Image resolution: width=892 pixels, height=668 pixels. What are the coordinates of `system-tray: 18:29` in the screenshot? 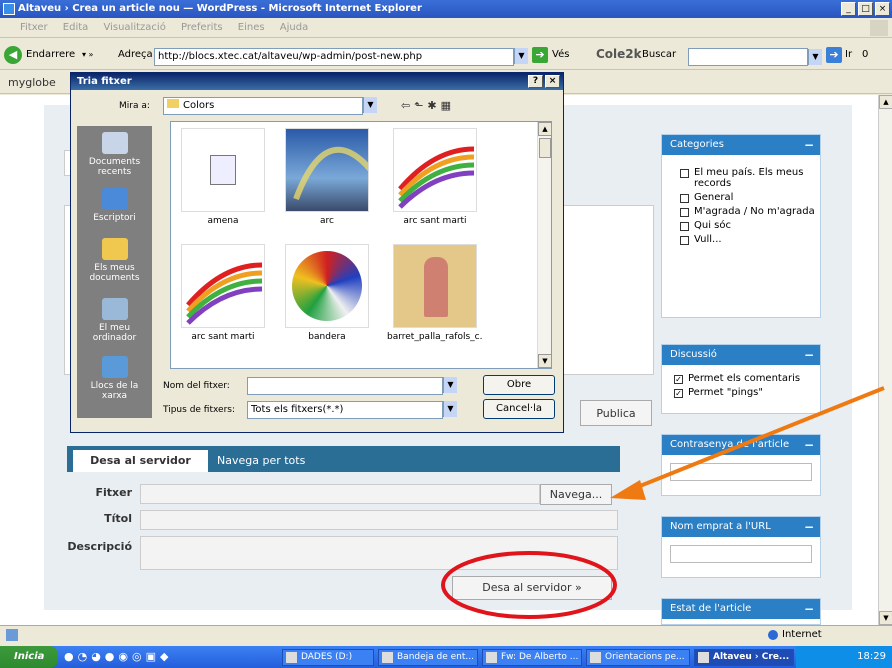 It's located at (844, 657).